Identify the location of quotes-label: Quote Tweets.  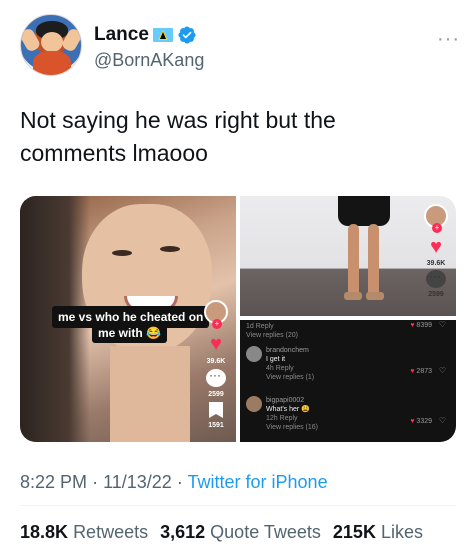
(265, 532).